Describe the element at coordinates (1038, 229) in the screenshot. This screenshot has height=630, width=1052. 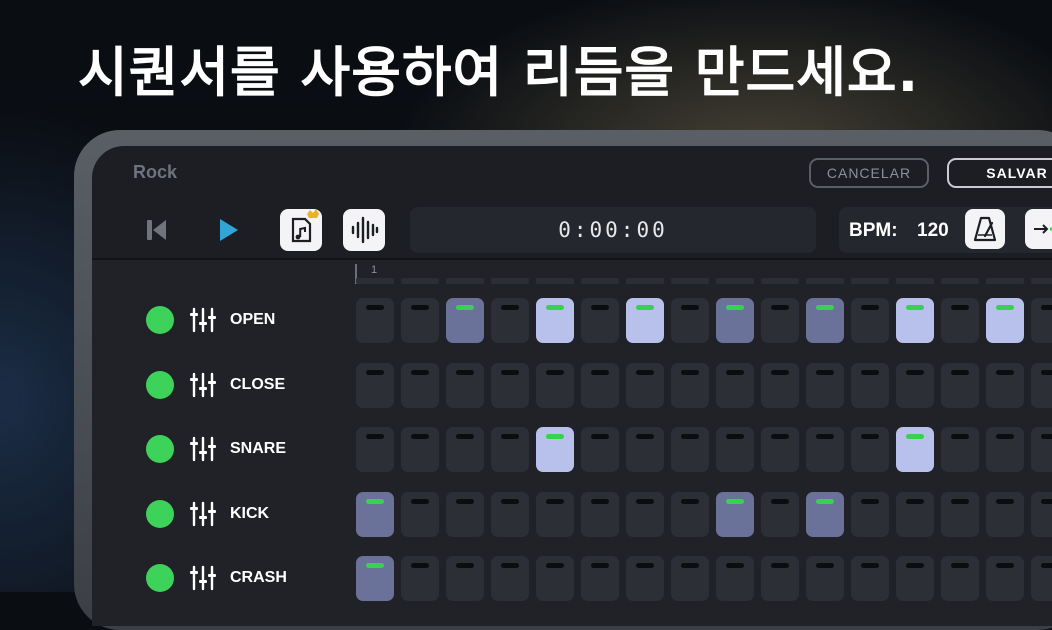
I see `arrow-button` at that location.